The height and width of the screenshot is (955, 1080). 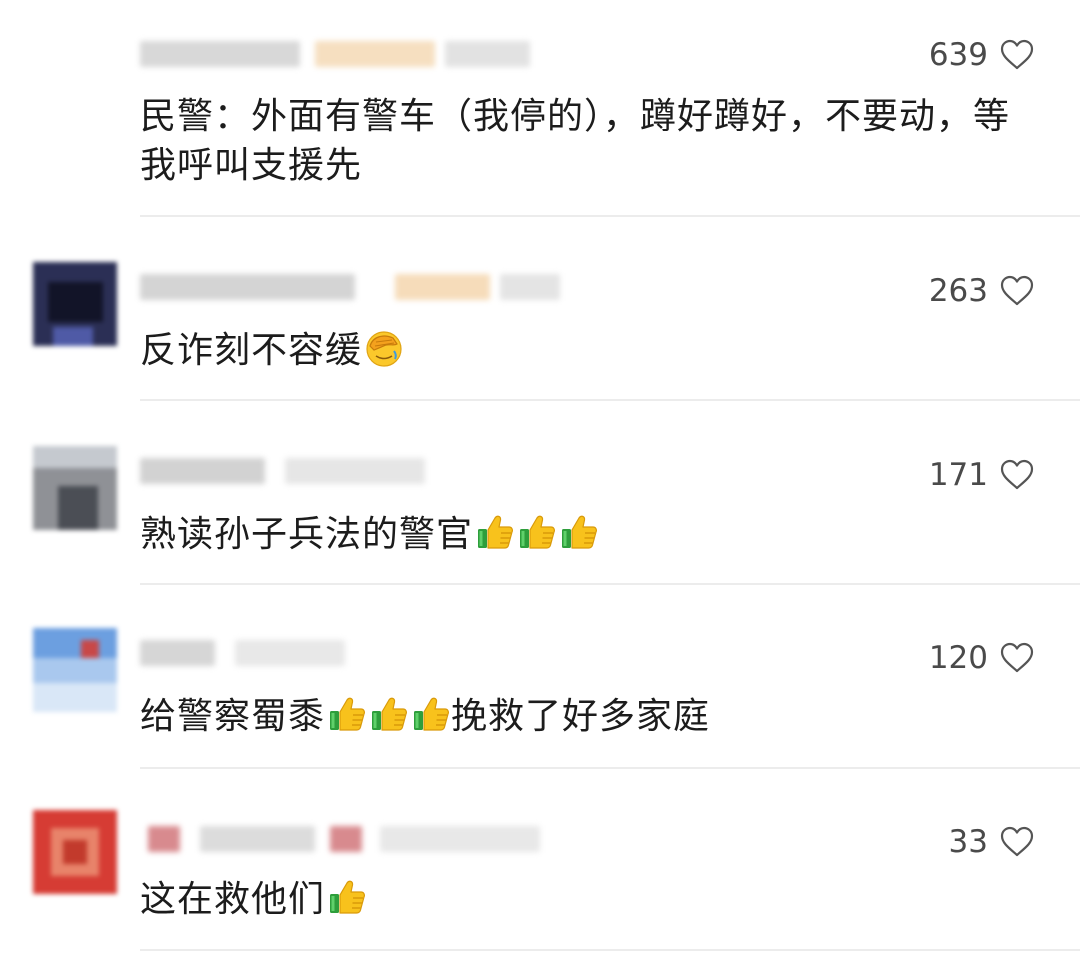 I want to click on like-group: 639, so click(x=981, y=55).